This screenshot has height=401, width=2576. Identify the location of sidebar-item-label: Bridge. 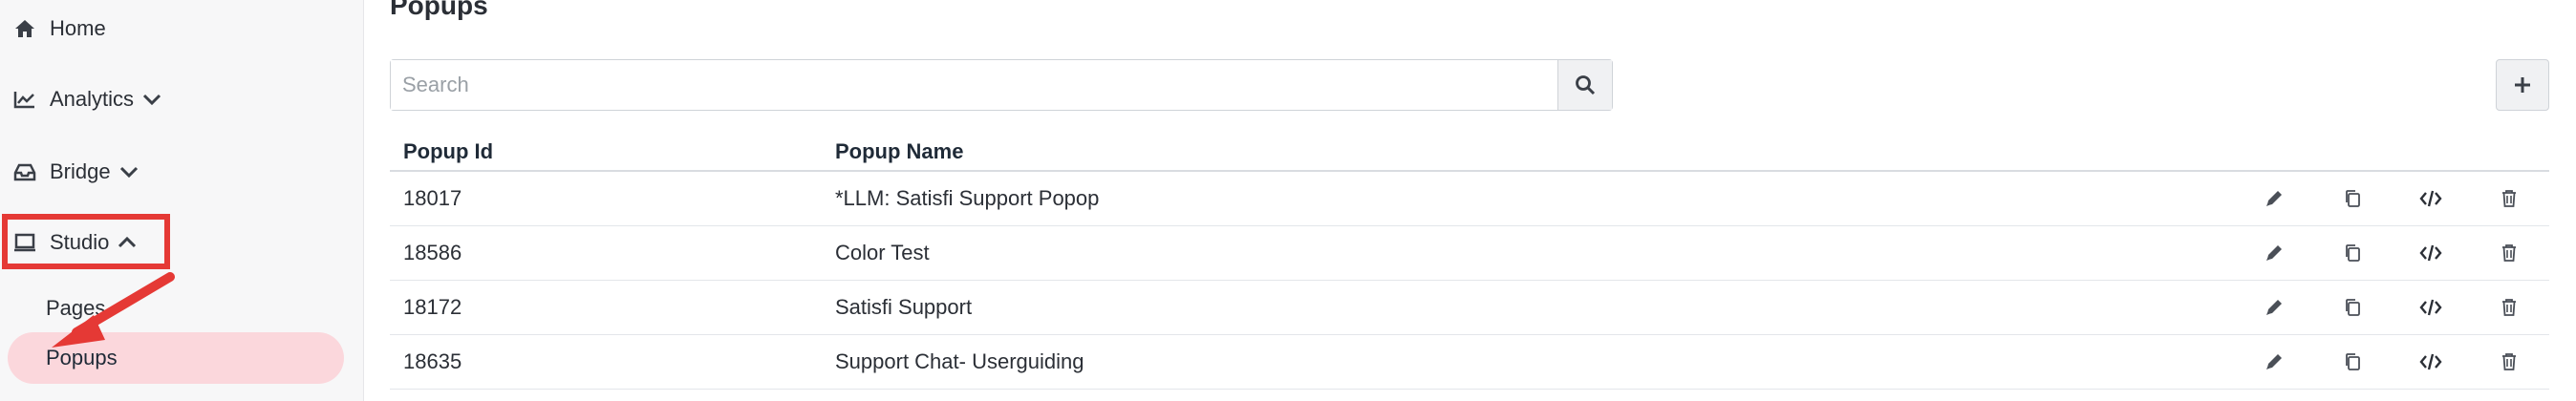
(80, 171).